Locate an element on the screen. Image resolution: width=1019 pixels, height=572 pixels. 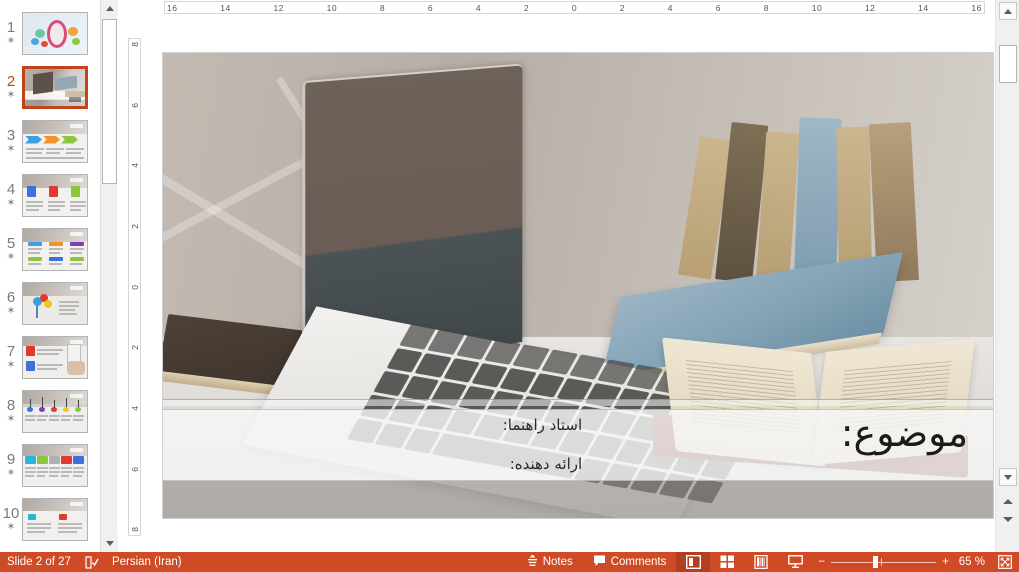
h-tick-10l: 10 is located at coordinates (332, 7).